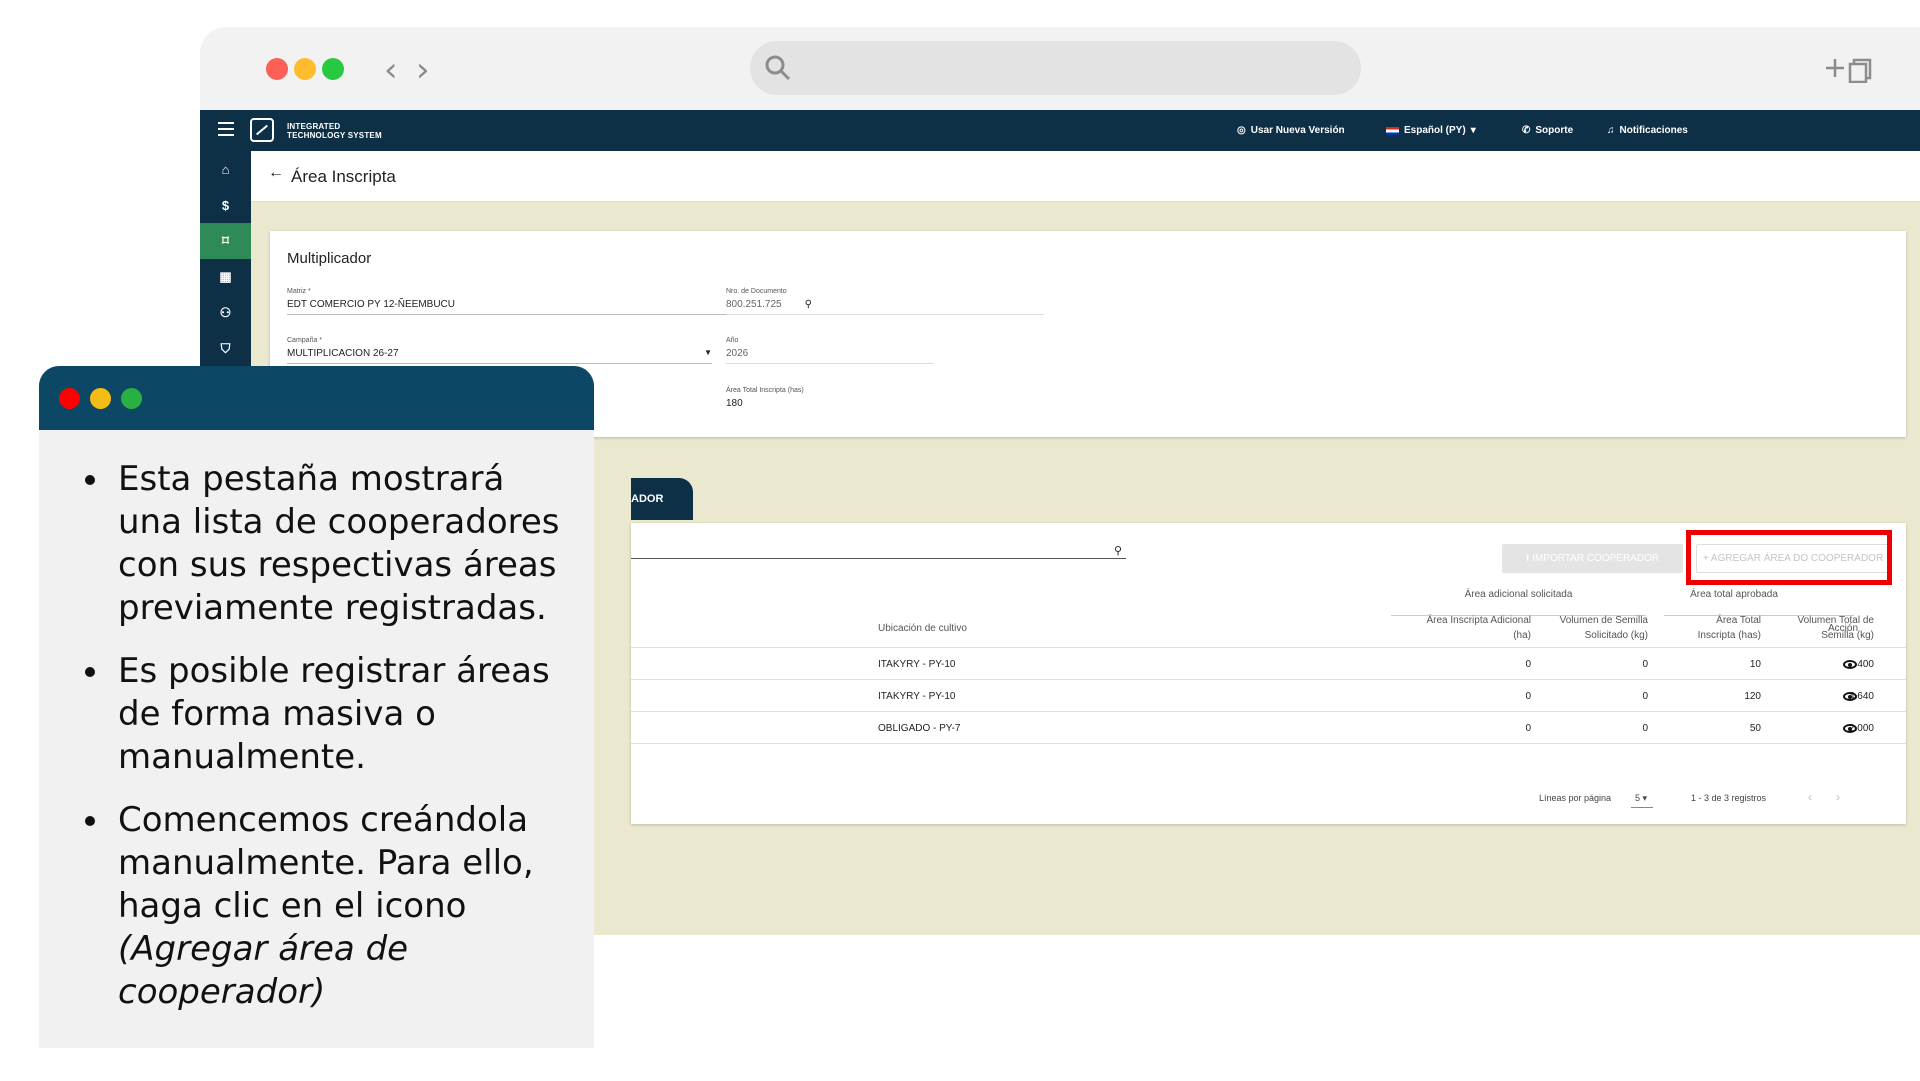 This screenshot has width=1920, height=1081. I want to click on phone-icon: ✆, so click(1526, 130).